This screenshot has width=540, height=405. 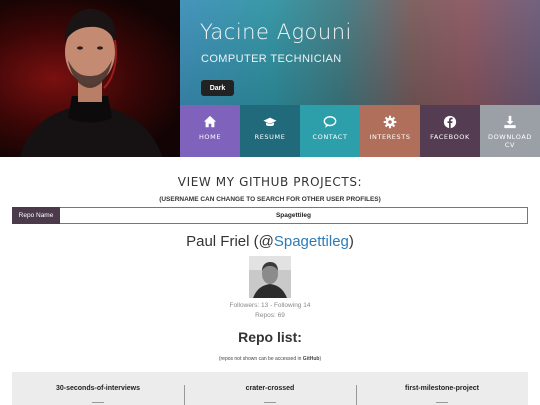 I want to click on chat-bubble-icon, so click(x=330, y=122).